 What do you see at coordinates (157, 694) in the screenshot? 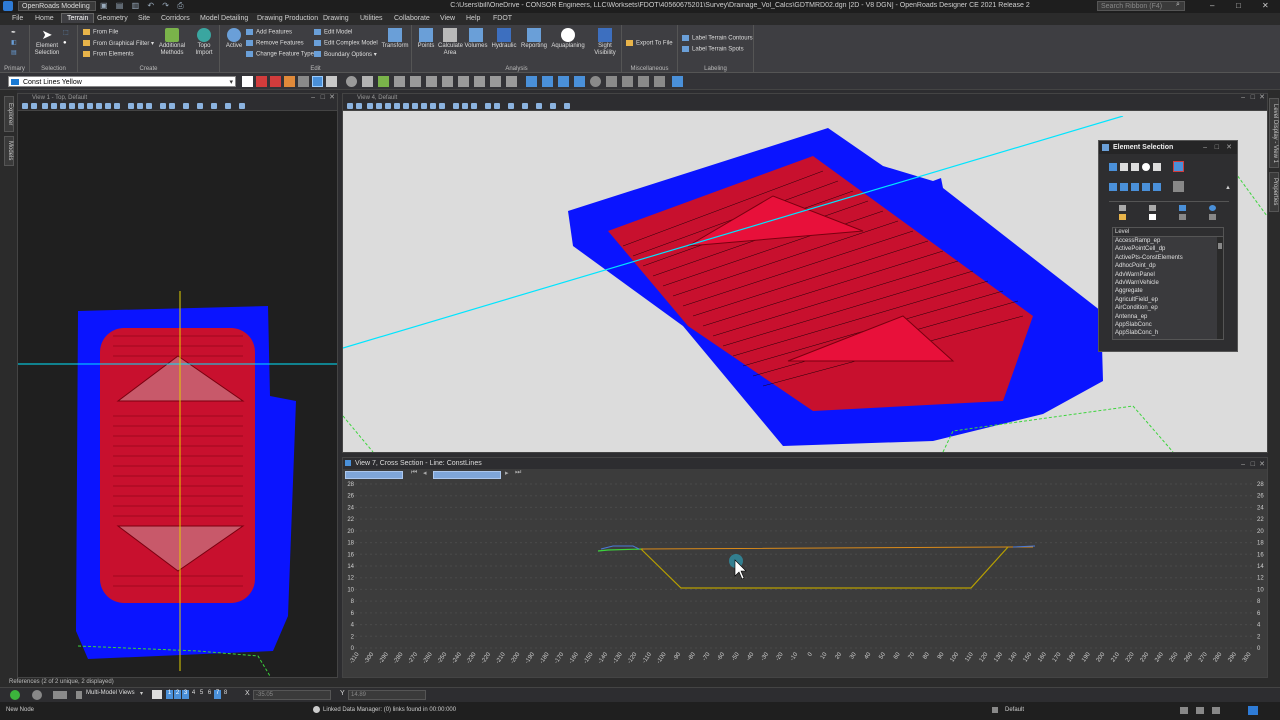
I see `view-windows-icon` at bounding box center [157, 694].